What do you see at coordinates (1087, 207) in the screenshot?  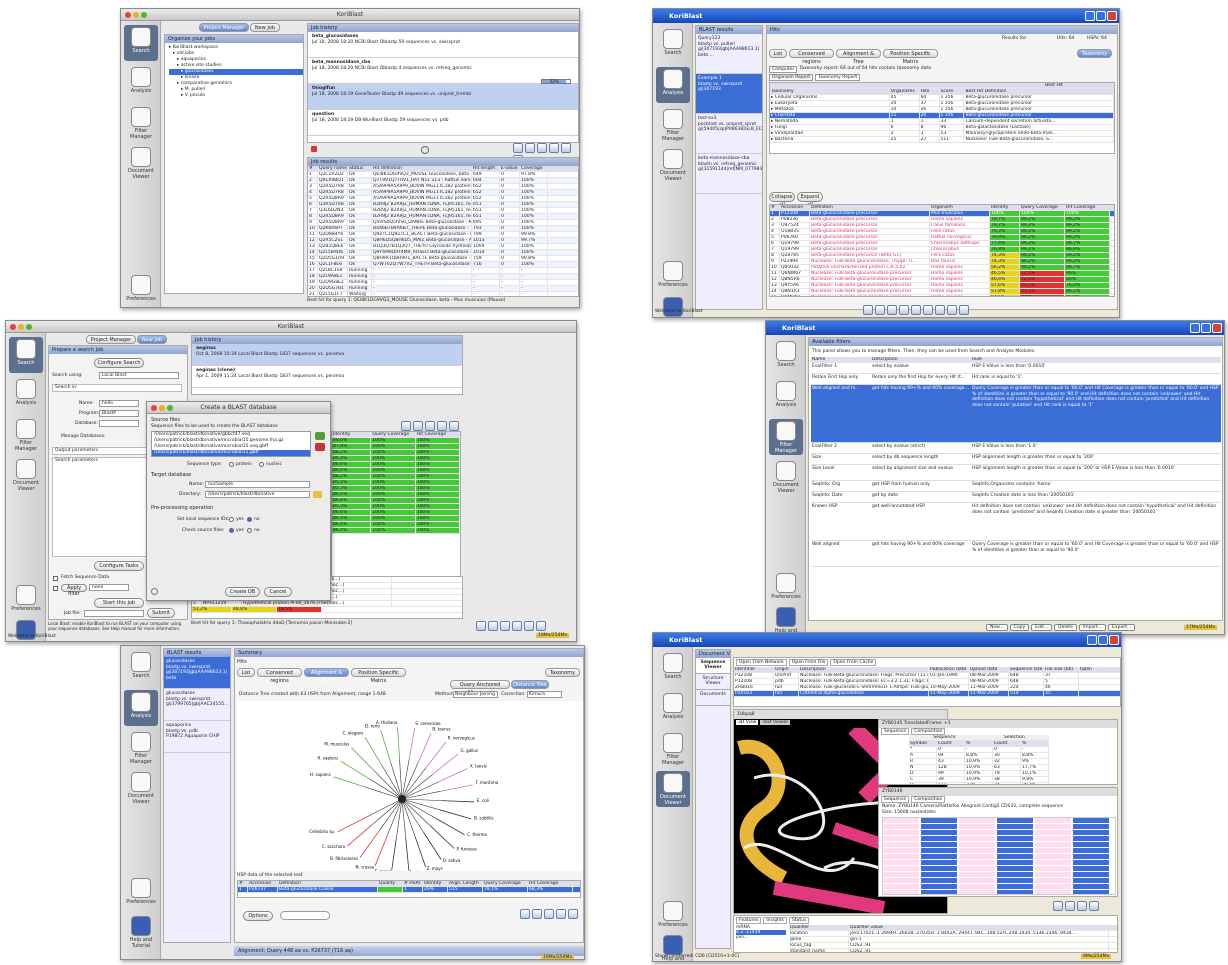 I see `column-header: Hit Coverage` at bounding box center [1087, 207].